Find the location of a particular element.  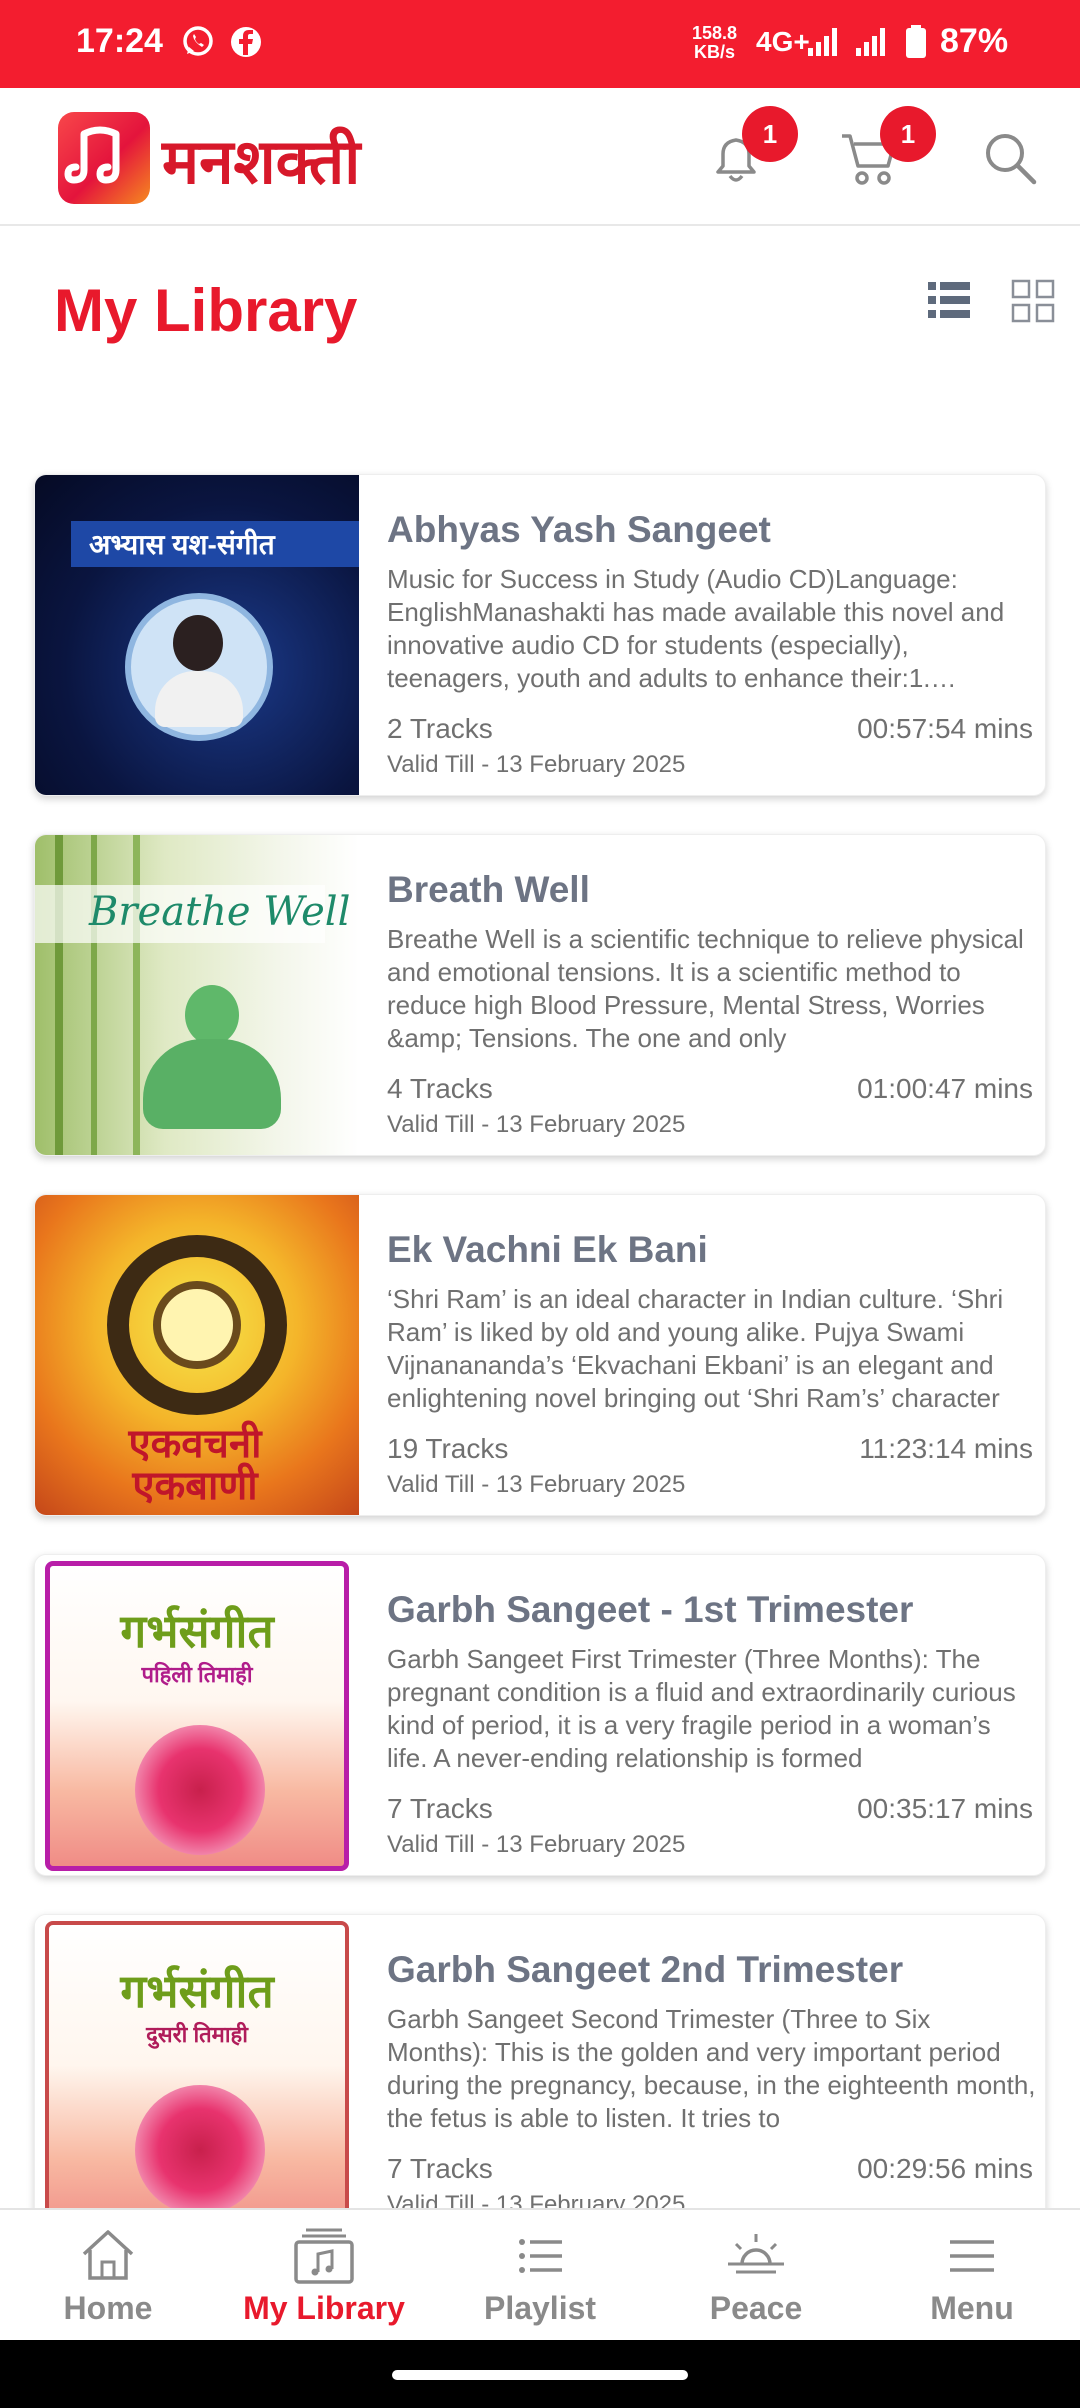

nav-label: Playlist is located at coordinates (540, 2308).